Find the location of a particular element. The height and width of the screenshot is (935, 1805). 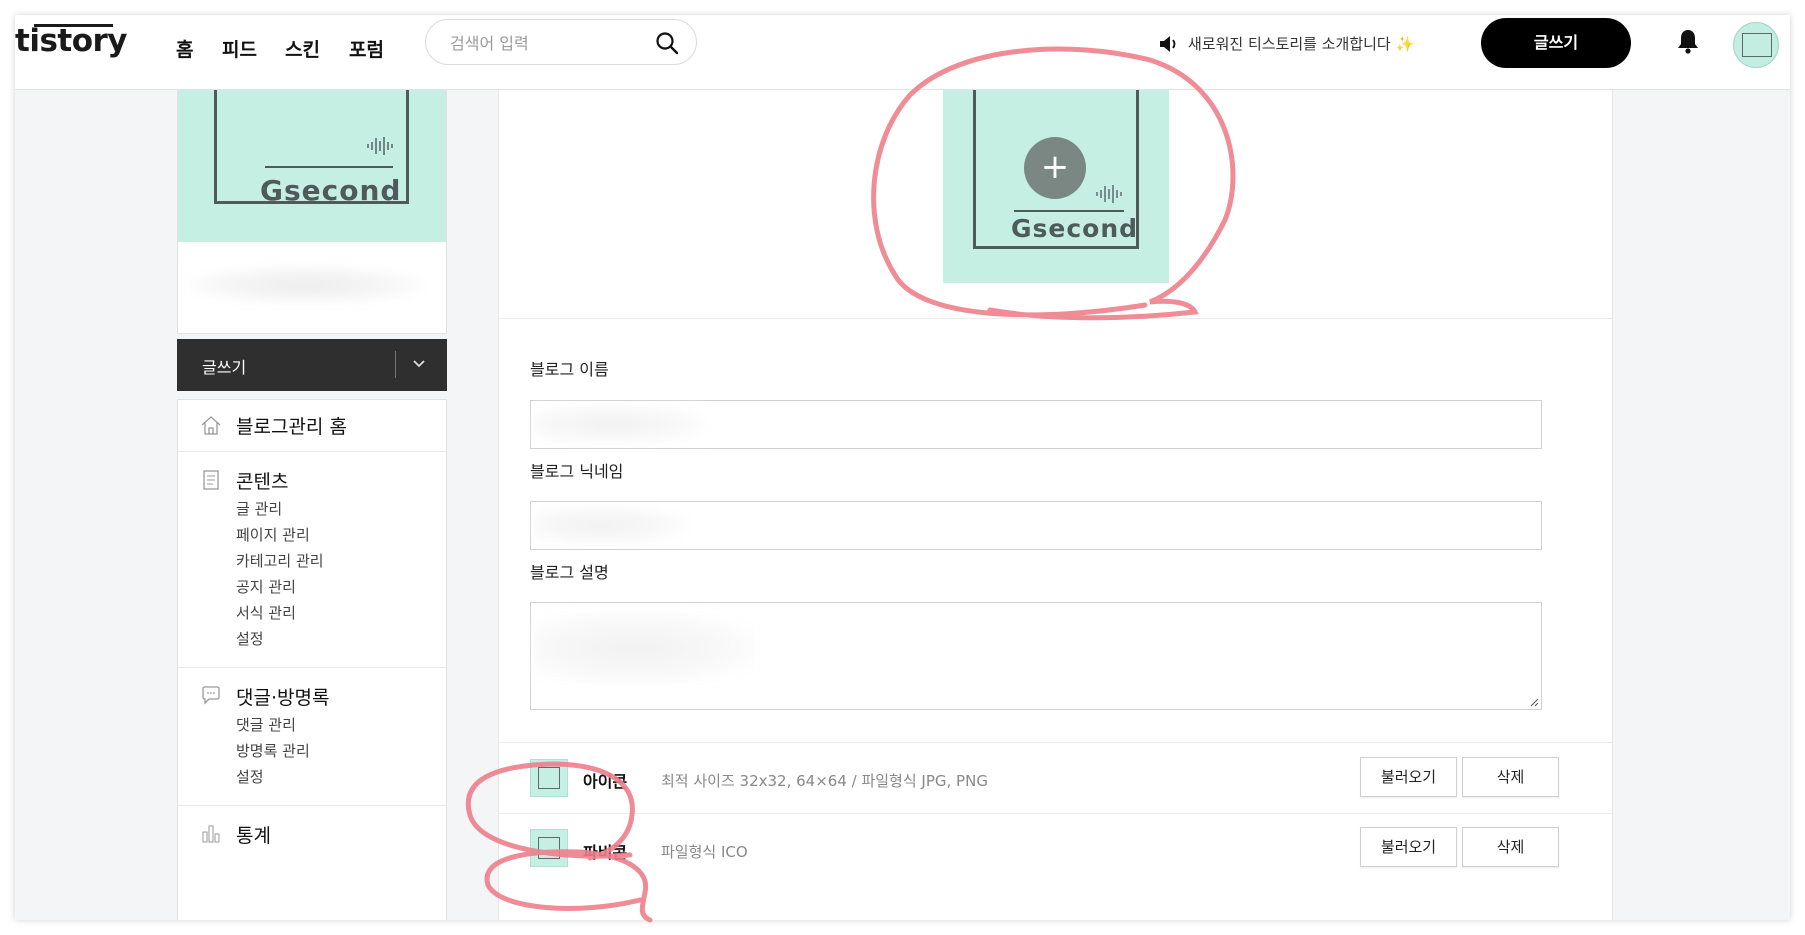

blog-nickname-input is located at coordinates (1027, 526).